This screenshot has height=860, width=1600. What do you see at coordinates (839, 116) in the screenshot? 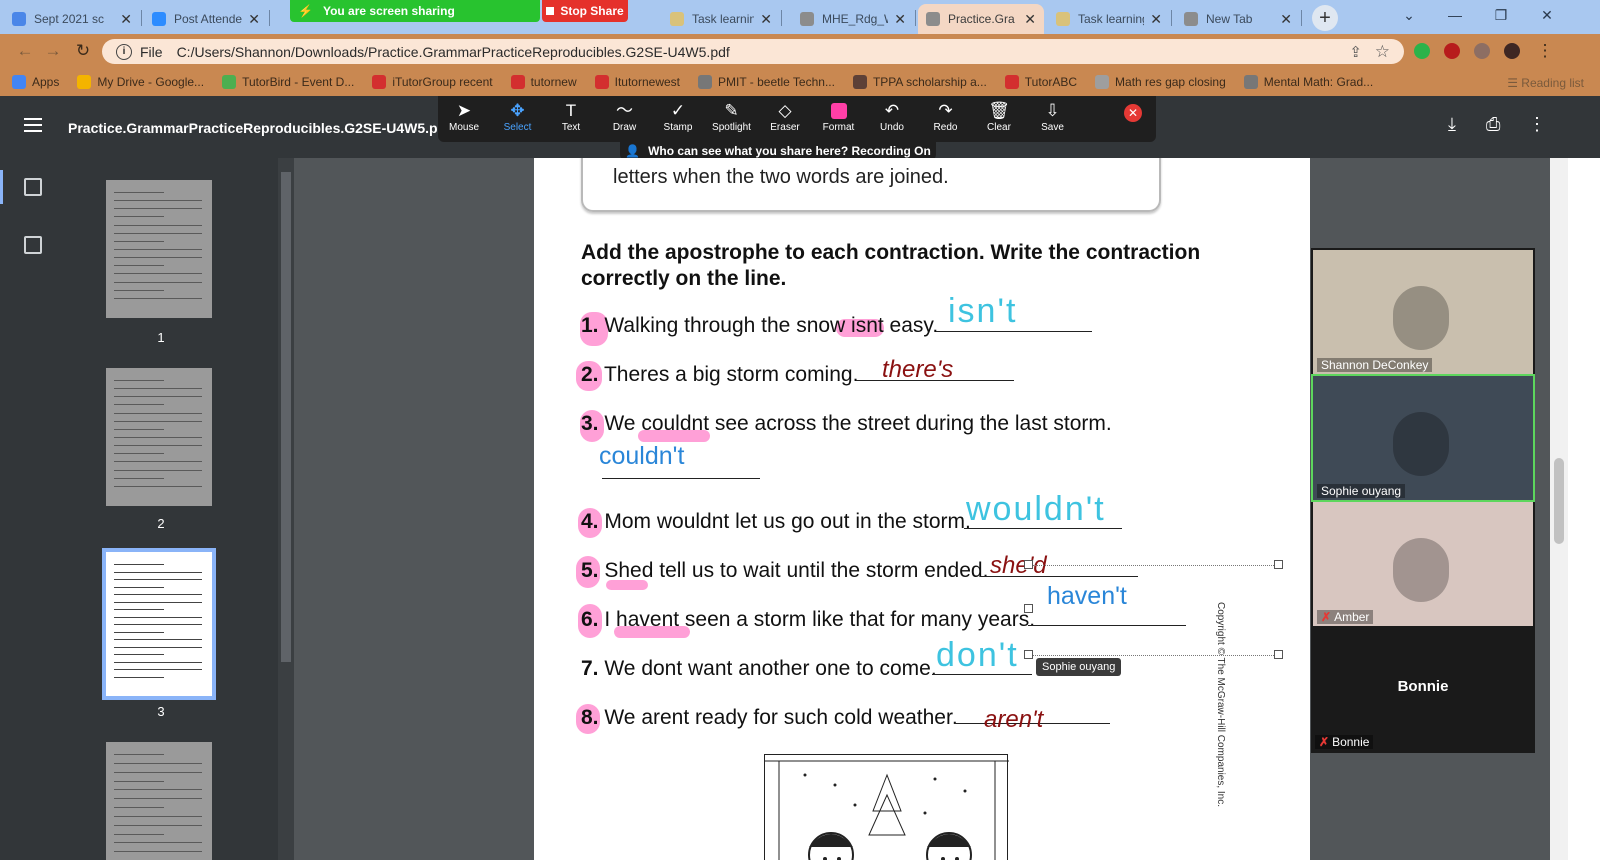
I see `tool-format-button: Format` at bounding box center [839, 116].